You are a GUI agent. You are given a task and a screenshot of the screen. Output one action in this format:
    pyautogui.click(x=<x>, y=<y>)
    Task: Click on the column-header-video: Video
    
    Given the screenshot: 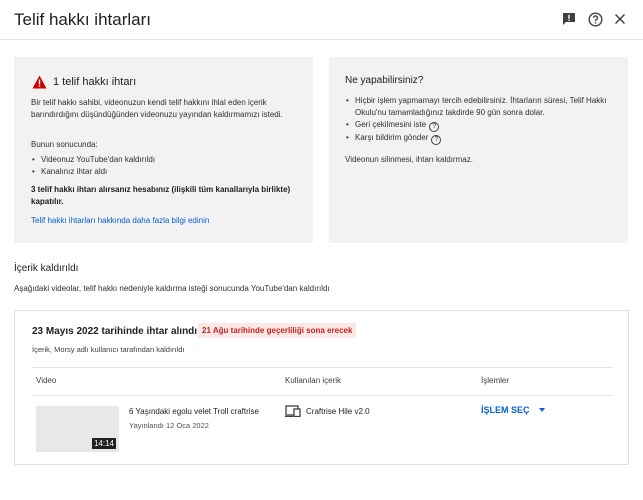 What is the action you would take?
    pyautogui.click(x=46, y=380)
    